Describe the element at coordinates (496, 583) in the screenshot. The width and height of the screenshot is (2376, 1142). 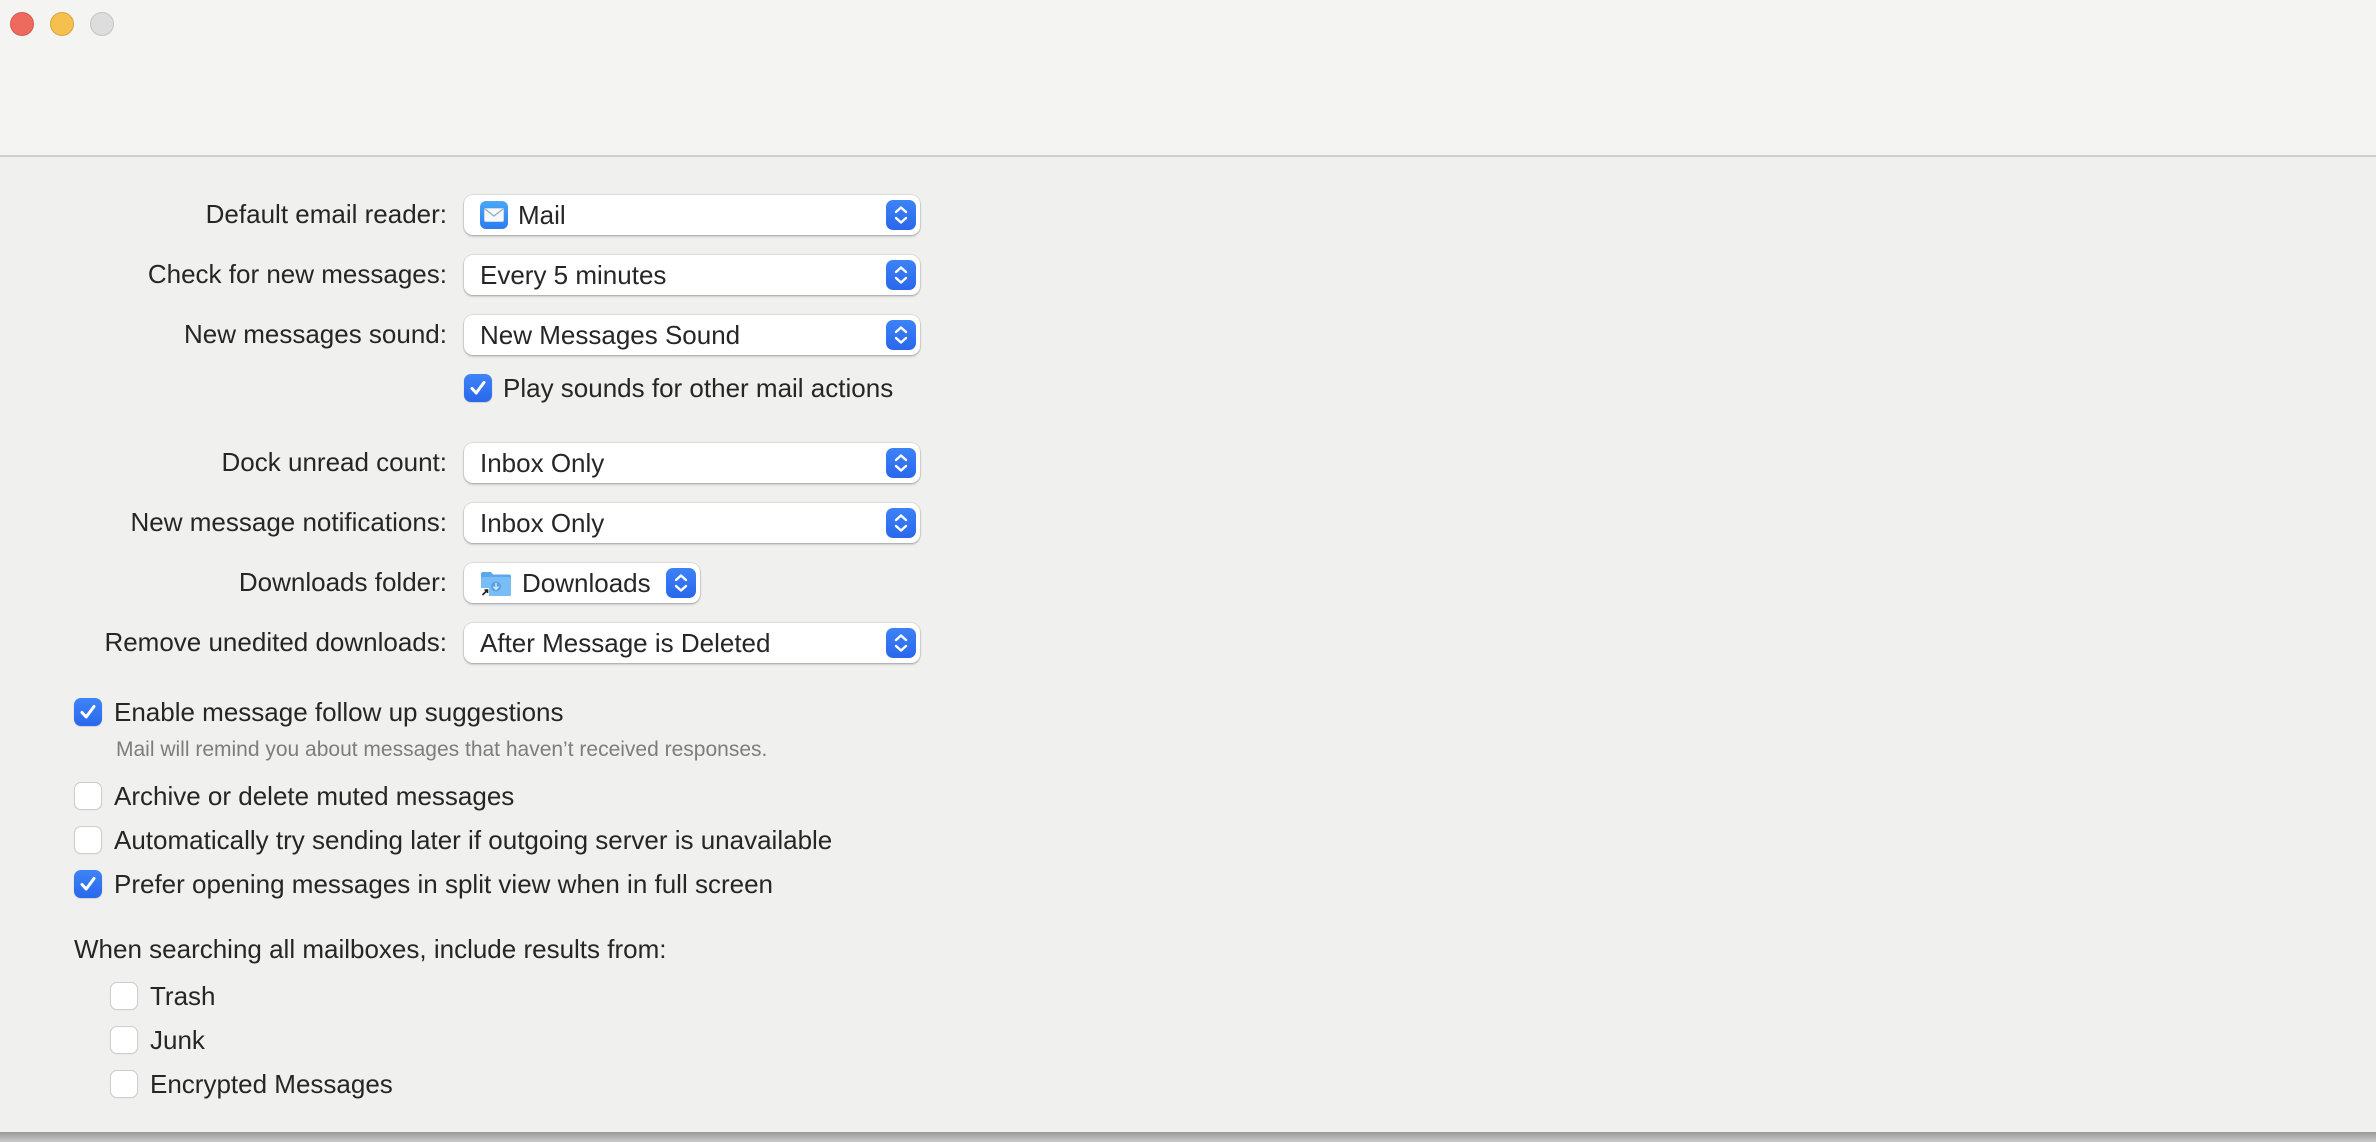
I see `downloads-folder-icon` at that location.